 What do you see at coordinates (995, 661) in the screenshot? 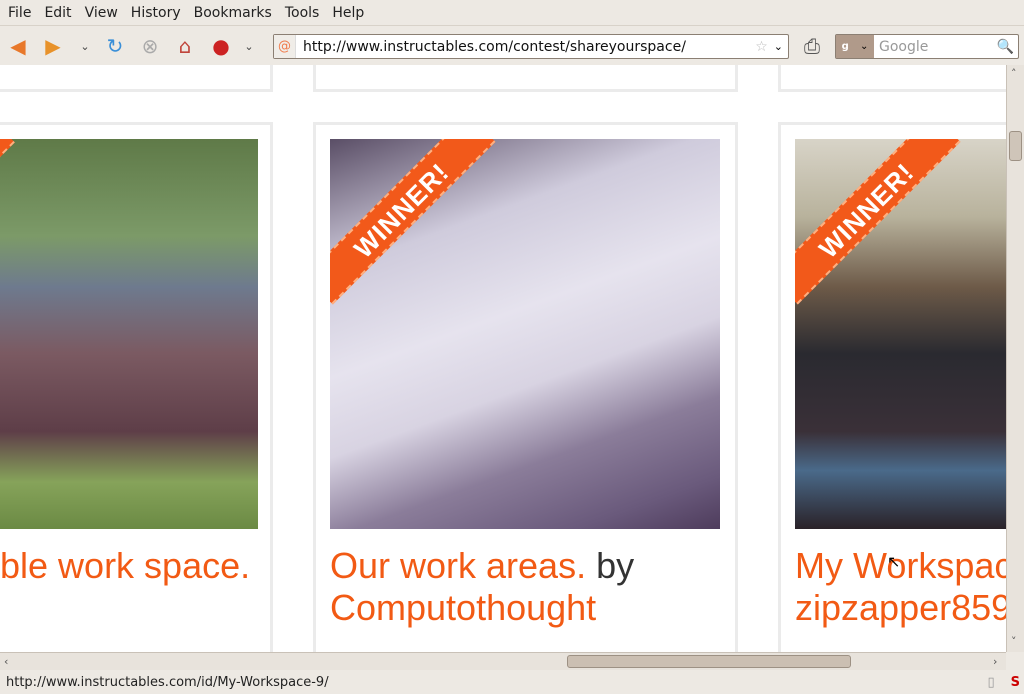
I see `scroll-right-icon: ›` at bounding box center [995, 661].